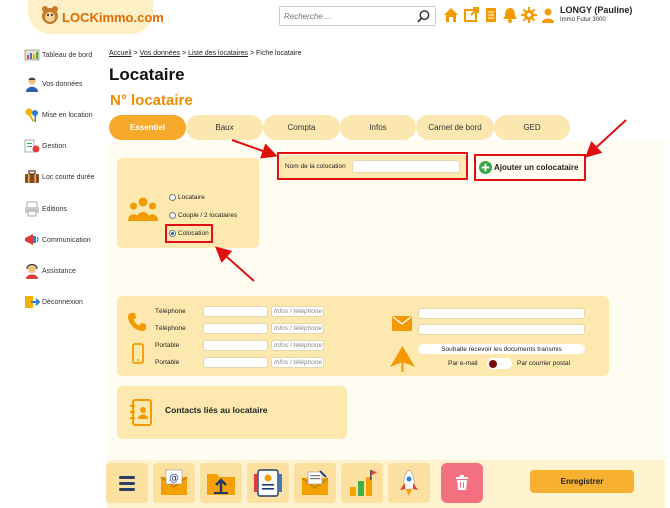  Describe the element at coordinates (151, 100) in the screenshot. I see `page-subtitle: N° locataire` at that location.